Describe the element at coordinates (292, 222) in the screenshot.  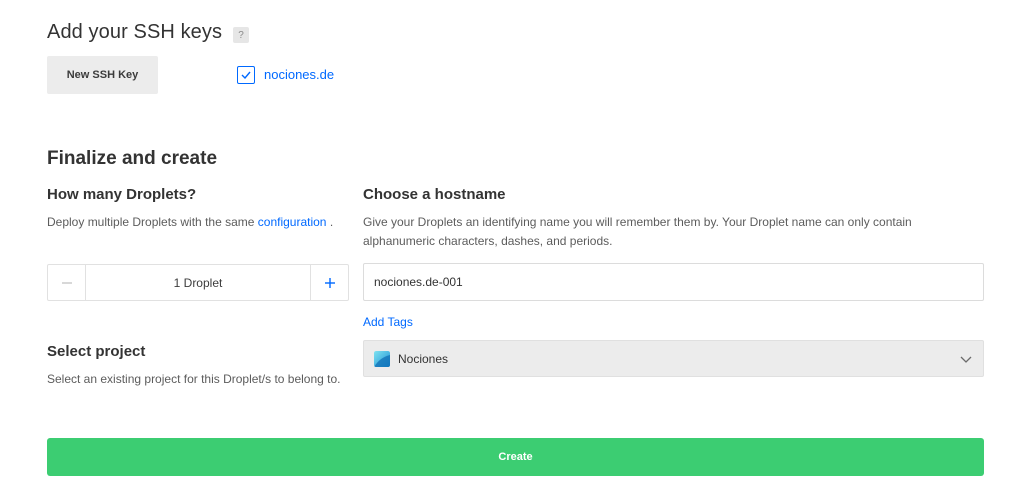
I see `configuration-link: configuration` at that location.